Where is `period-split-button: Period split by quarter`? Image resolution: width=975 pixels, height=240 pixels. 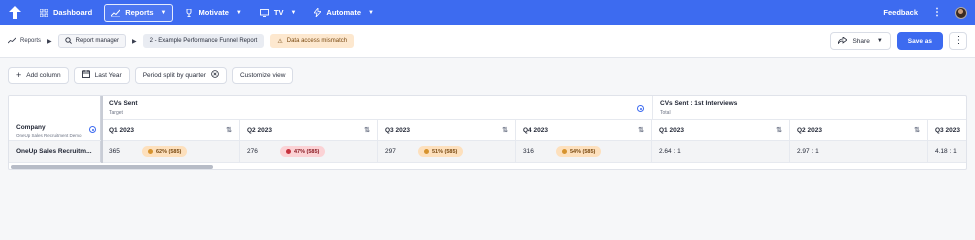
period-split-button: Period split by quarter is located at coordinates (180, 75).